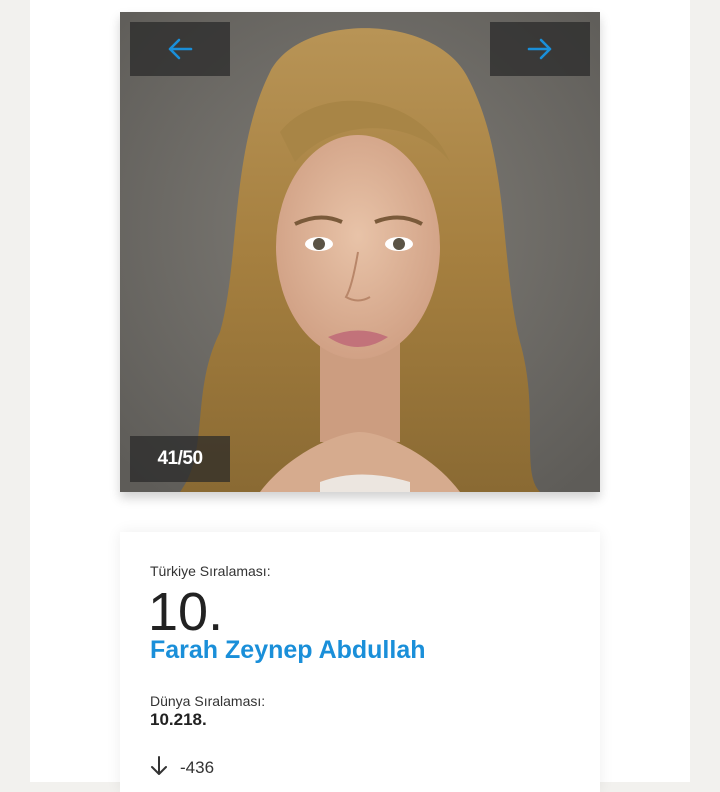  I want to click on world-ranking-label: Dünya Sıralaması:, so click(208, 701).